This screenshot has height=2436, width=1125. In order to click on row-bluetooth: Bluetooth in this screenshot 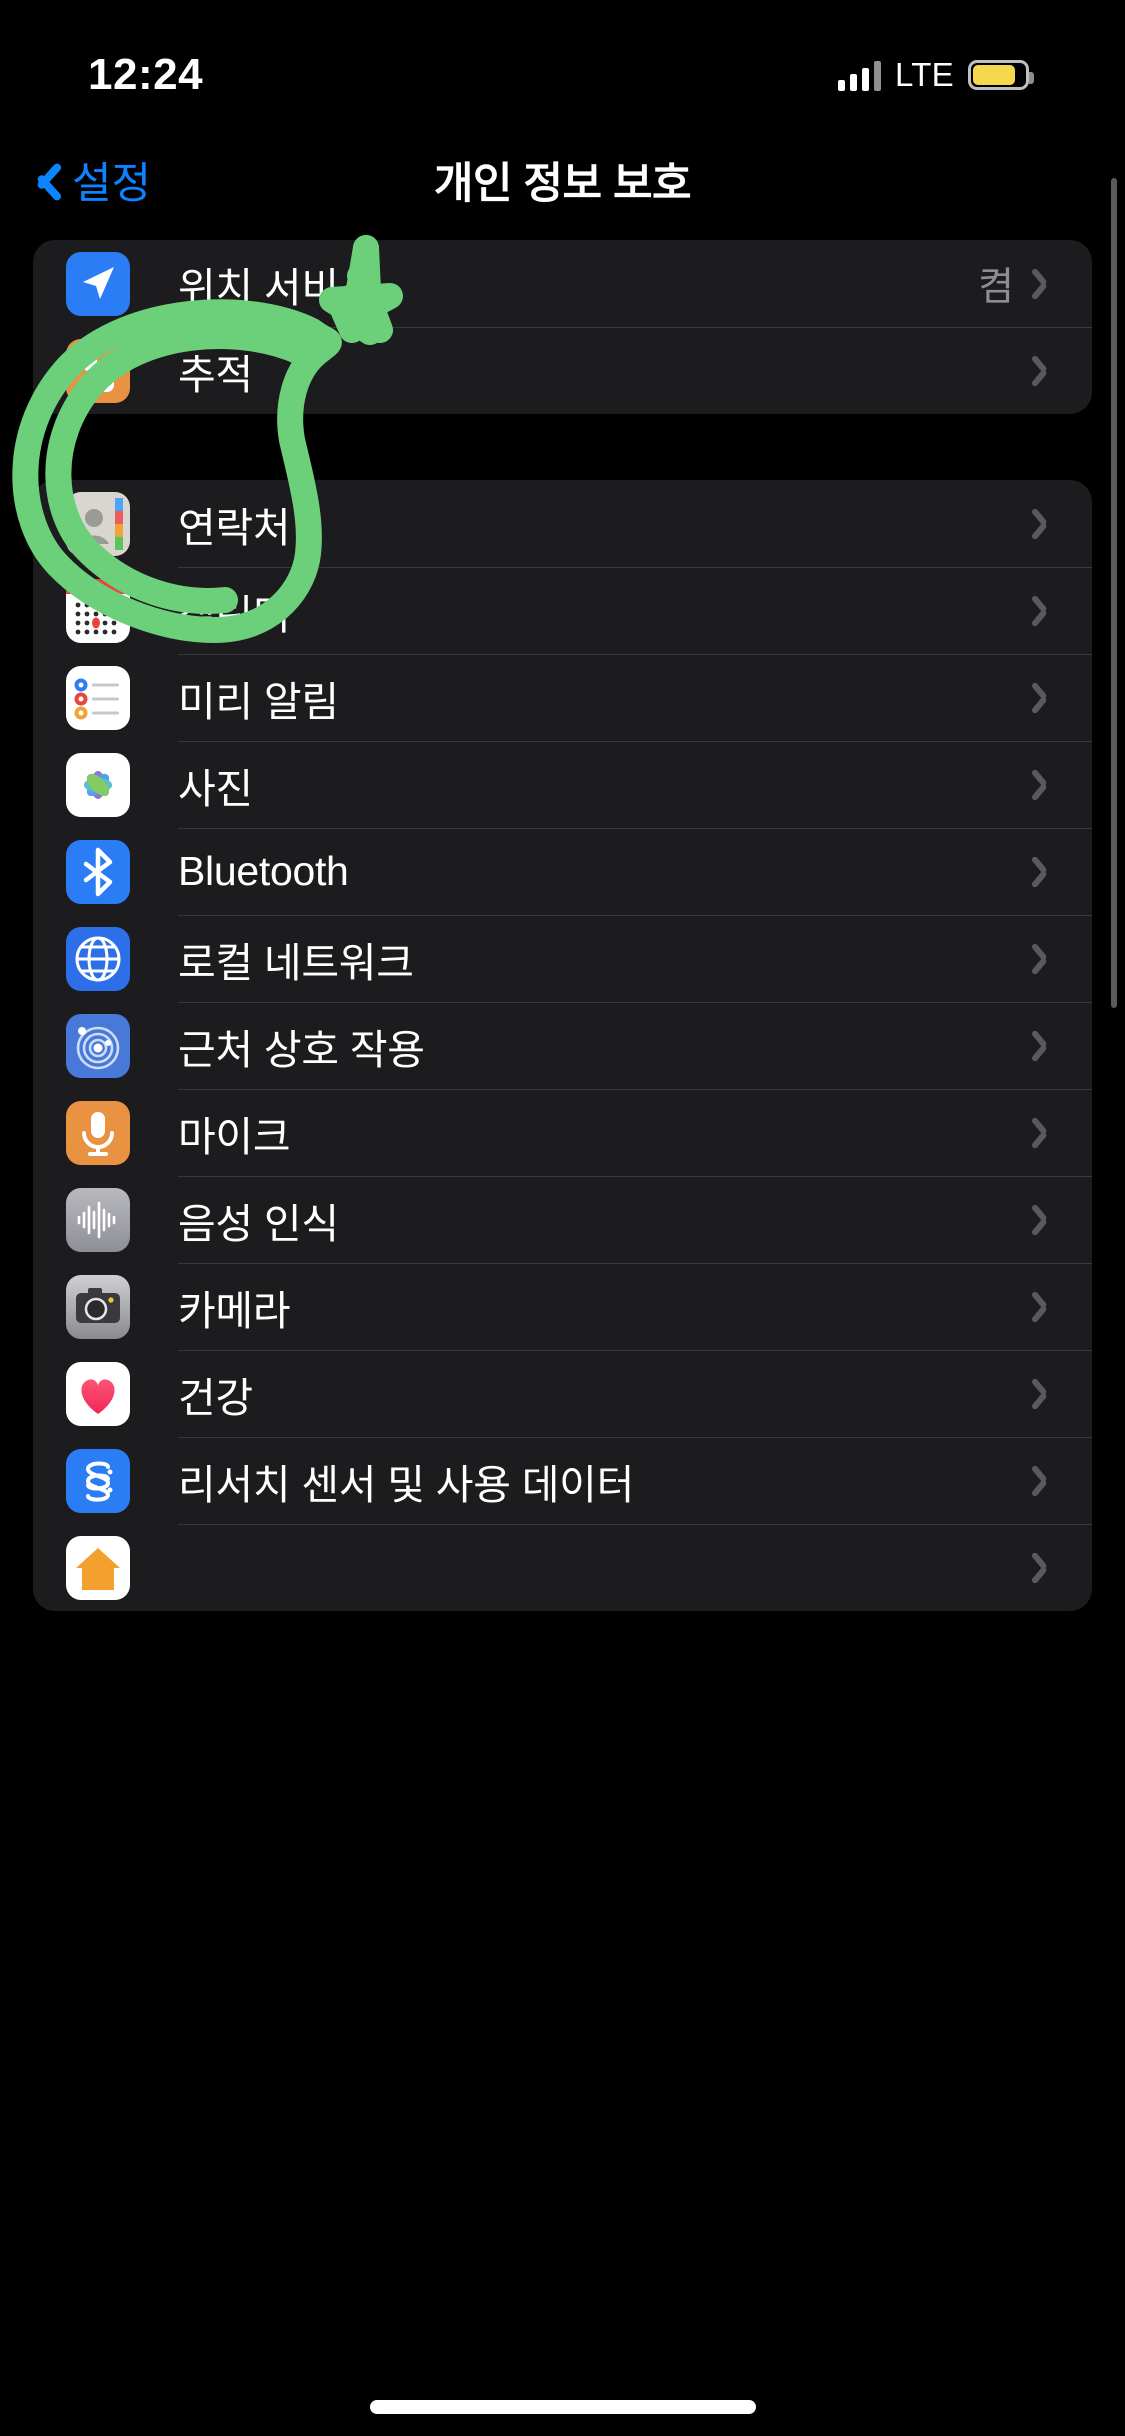, I will do `click(562, 871)`.